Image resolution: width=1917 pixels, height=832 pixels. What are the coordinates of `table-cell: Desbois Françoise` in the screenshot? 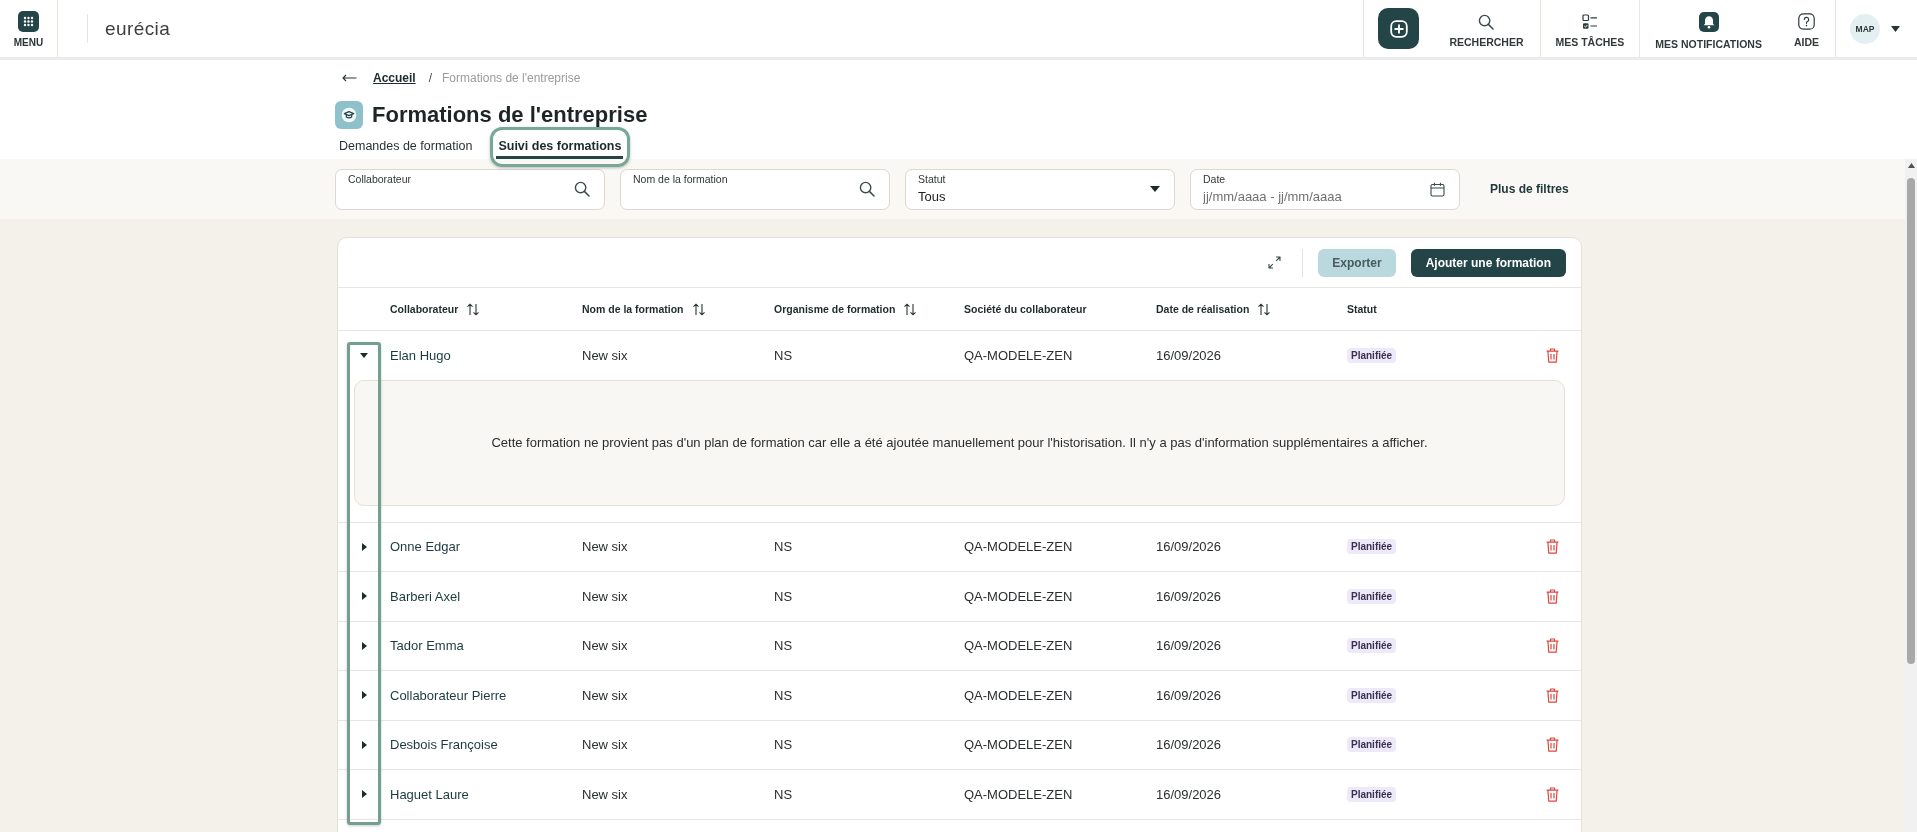 It's located at (444, 745).